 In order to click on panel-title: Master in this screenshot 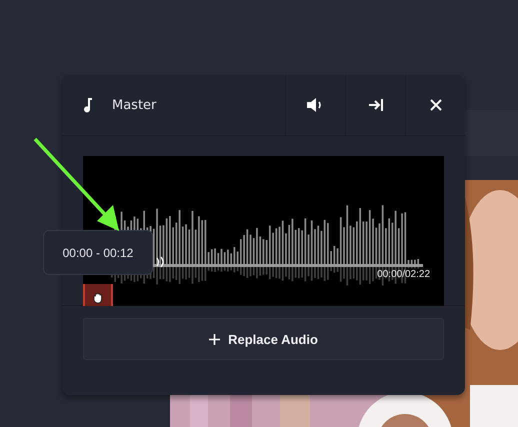, I will do `click(135, 105)`.